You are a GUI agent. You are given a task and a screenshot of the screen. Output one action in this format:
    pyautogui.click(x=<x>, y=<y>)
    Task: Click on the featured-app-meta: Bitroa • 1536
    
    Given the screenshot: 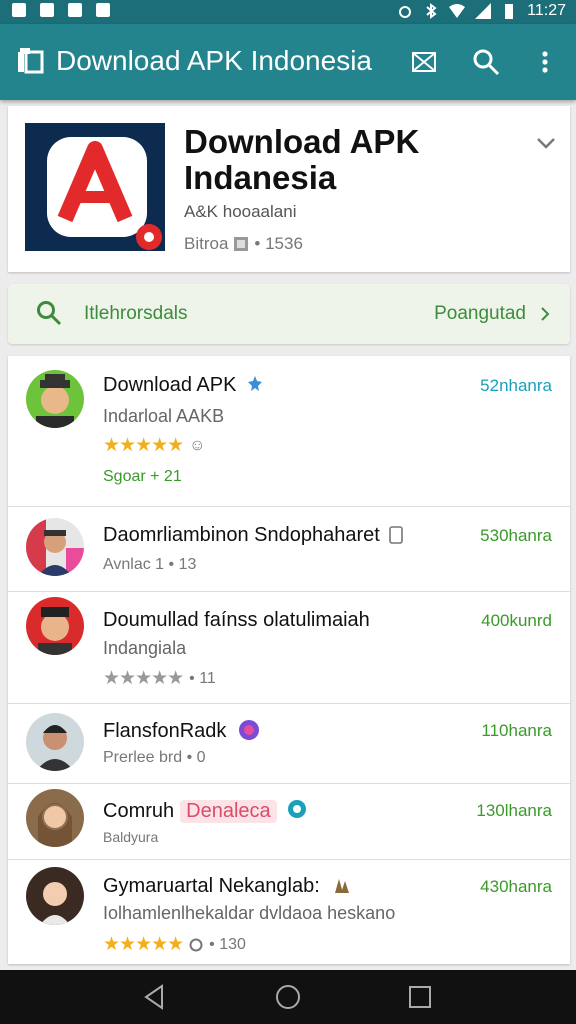 What is the action you would take?
    pyautogui.click(x=243, y=243)
    